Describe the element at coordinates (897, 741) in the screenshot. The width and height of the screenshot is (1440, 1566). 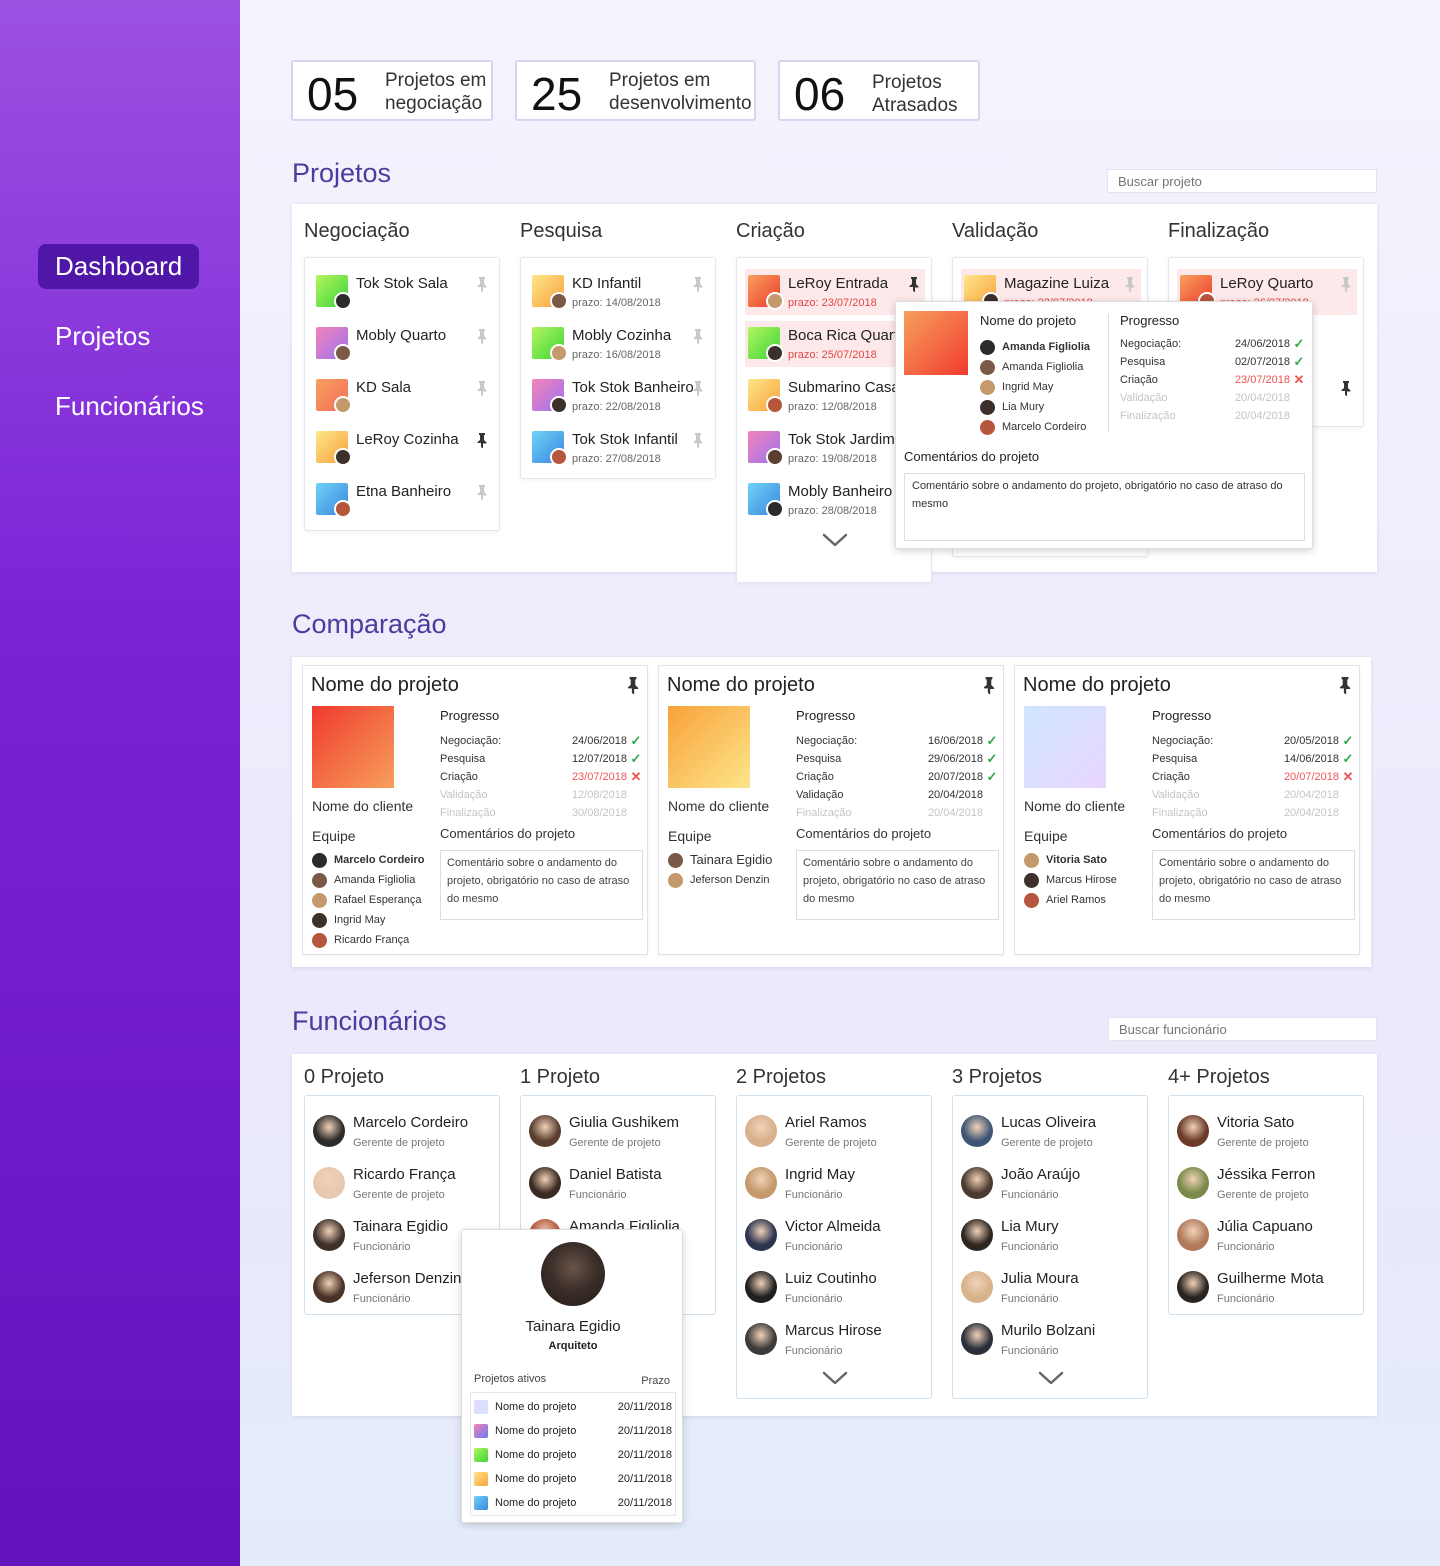
I see `progress-row: Negociação: 16/06/2018 ✓` at that location.